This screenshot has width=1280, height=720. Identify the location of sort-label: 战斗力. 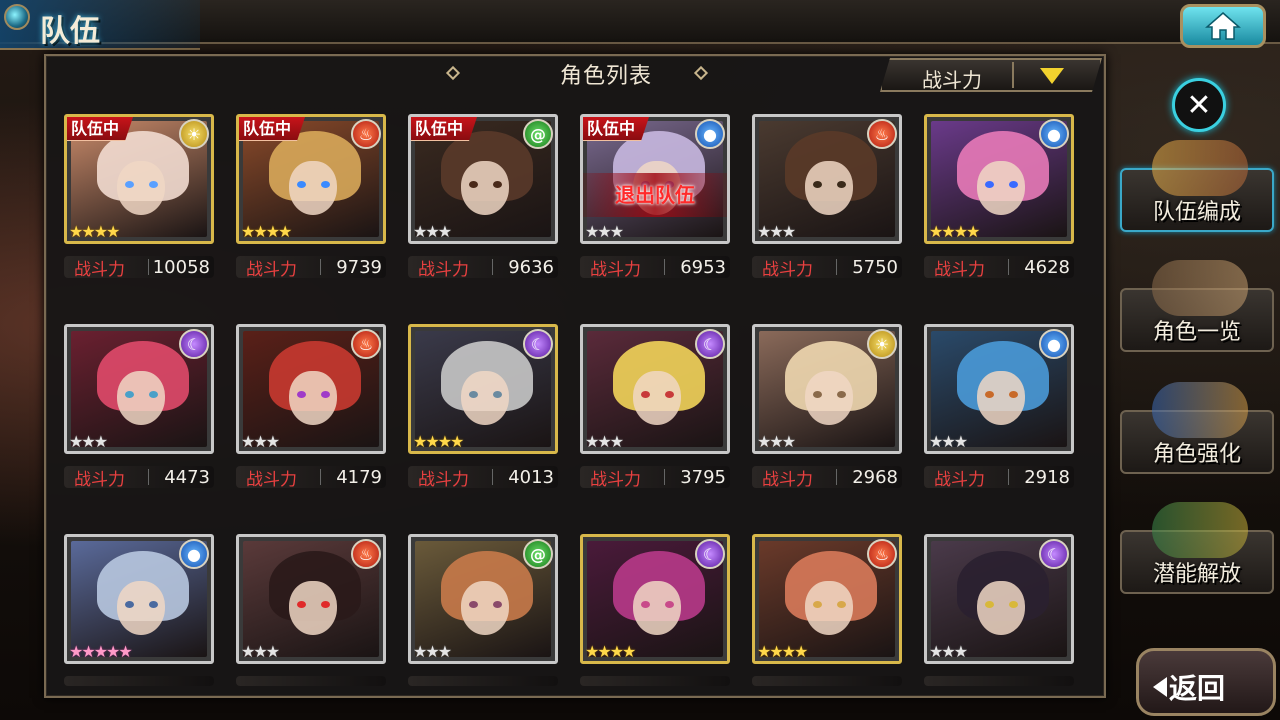
(952, 80).